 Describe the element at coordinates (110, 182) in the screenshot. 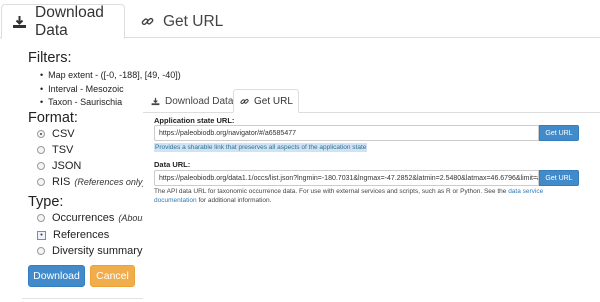

I see `option-note: (References only)` at that location.